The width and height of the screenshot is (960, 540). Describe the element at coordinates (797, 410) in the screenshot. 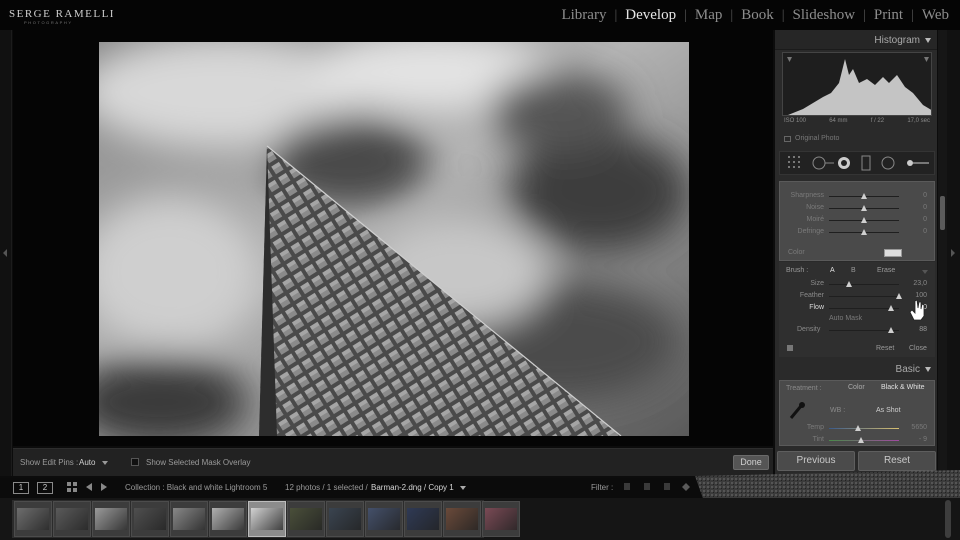

I see `eyedropper-icon` at that location.